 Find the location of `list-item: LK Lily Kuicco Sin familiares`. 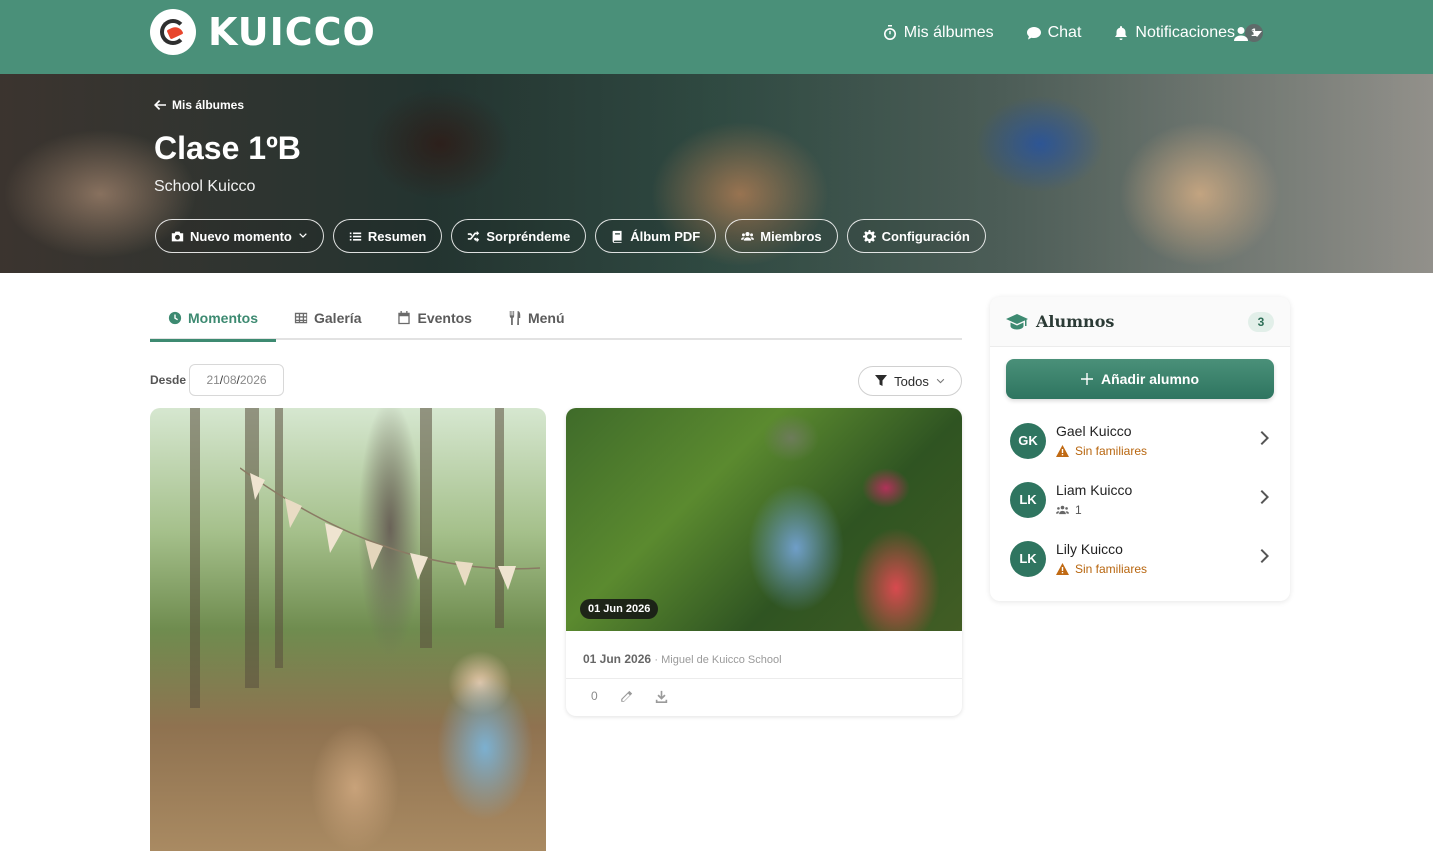

list-item: LK Lily Kuicco Sin familiares is located at coordinates (1140, 558).